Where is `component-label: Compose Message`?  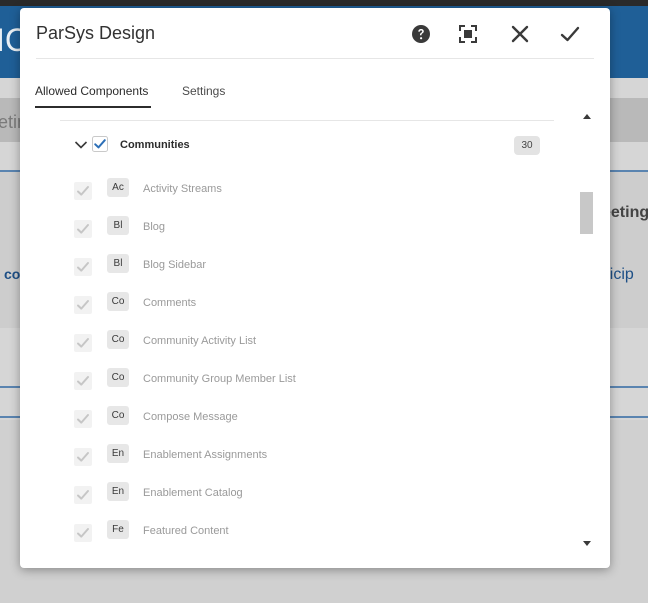 component-label: Compose Message is located at coordinates (190, 417).